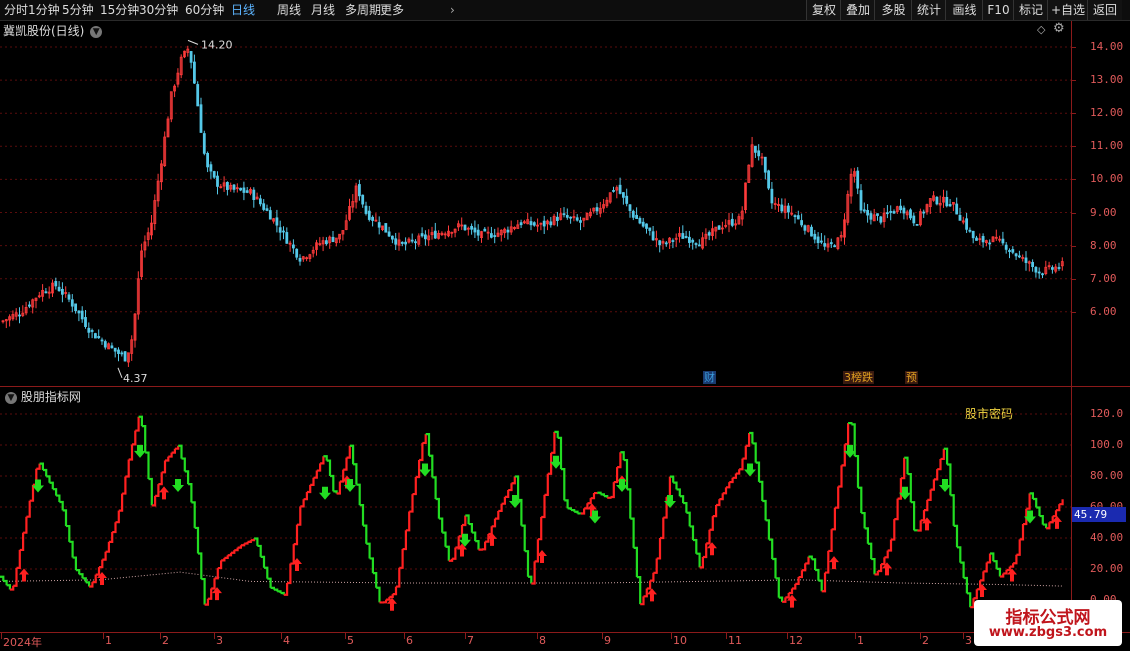 The image size is (1130, 651). I want to click on main-y-tick-label: 6.00, so click(1103, 311).